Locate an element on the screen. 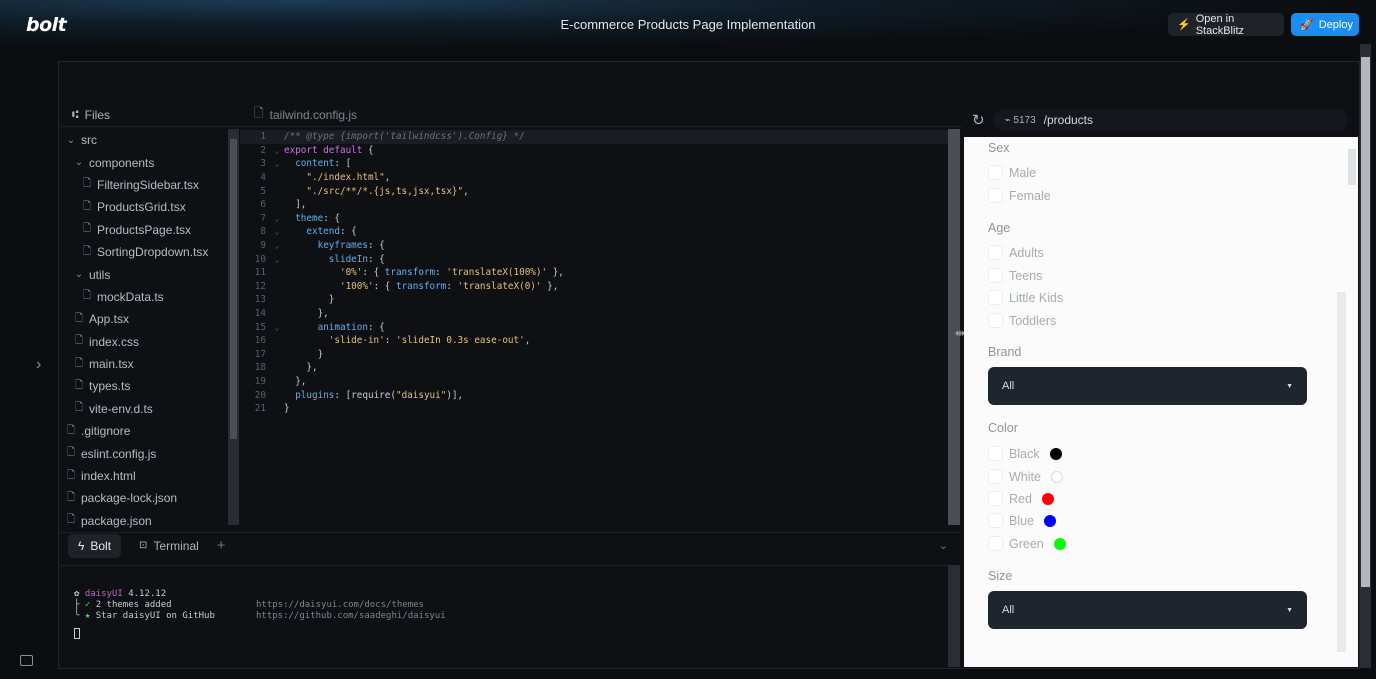 The width and height of the screenshot is (1376, 679). code-line: 5 "./src/**/*.{js,ts,jsx,tsx}", is located at coordinates (595, 191).